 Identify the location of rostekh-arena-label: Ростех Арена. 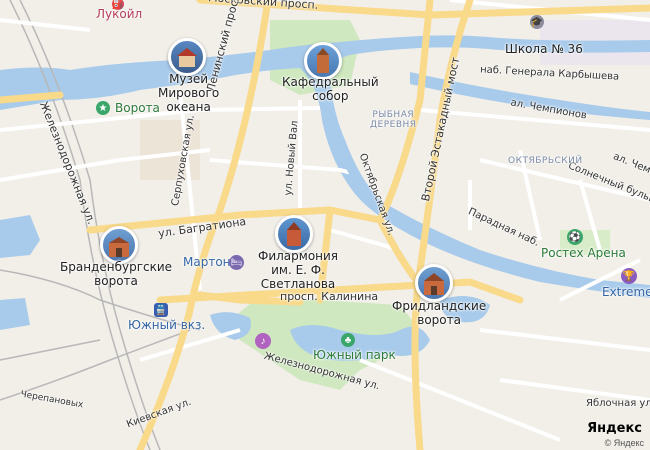
(583, 253).